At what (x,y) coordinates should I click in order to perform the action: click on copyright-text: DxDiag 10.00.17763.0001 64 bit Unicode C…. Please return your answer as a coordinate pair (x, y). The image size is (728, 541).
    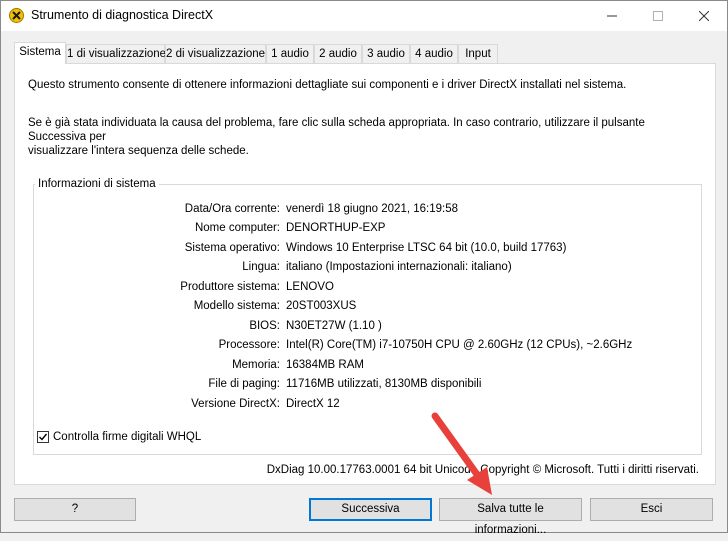
    Looking at the image, I should click on (482, 470).